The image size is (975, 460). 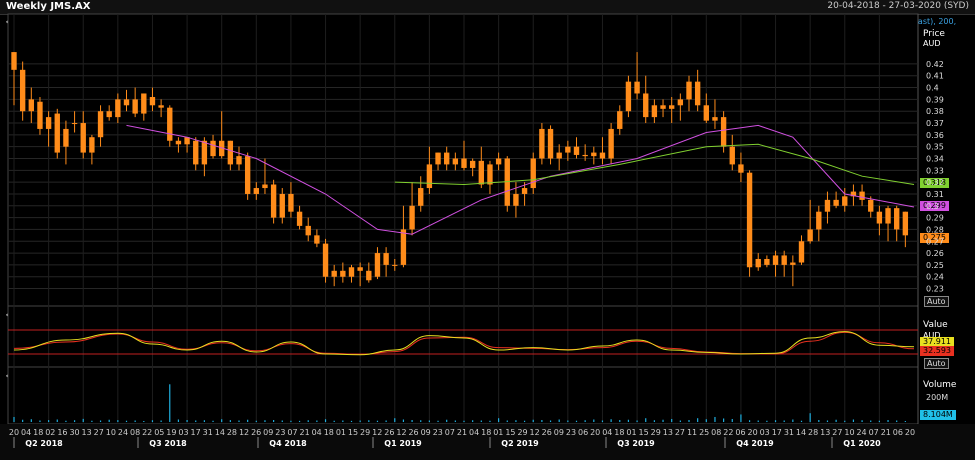 I want to click on date-range: 20-04-2018 - 27-03-2020 (SYD), so click(x=898, y=6).